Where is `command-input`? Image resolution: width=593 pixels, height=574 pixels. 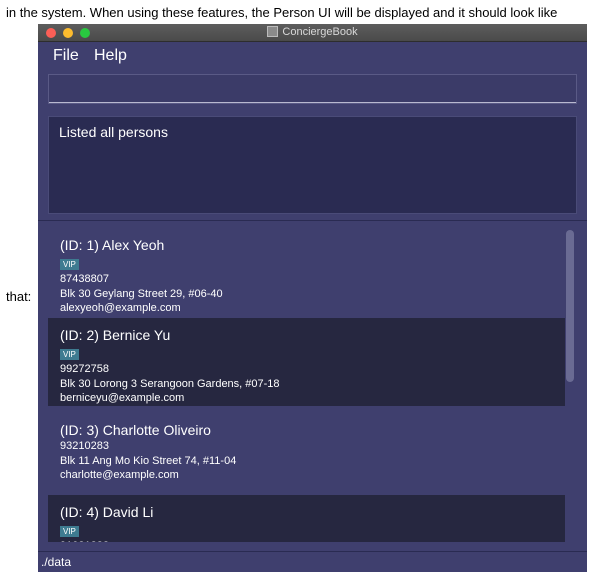
command-input is located at coordinates (312, 89).